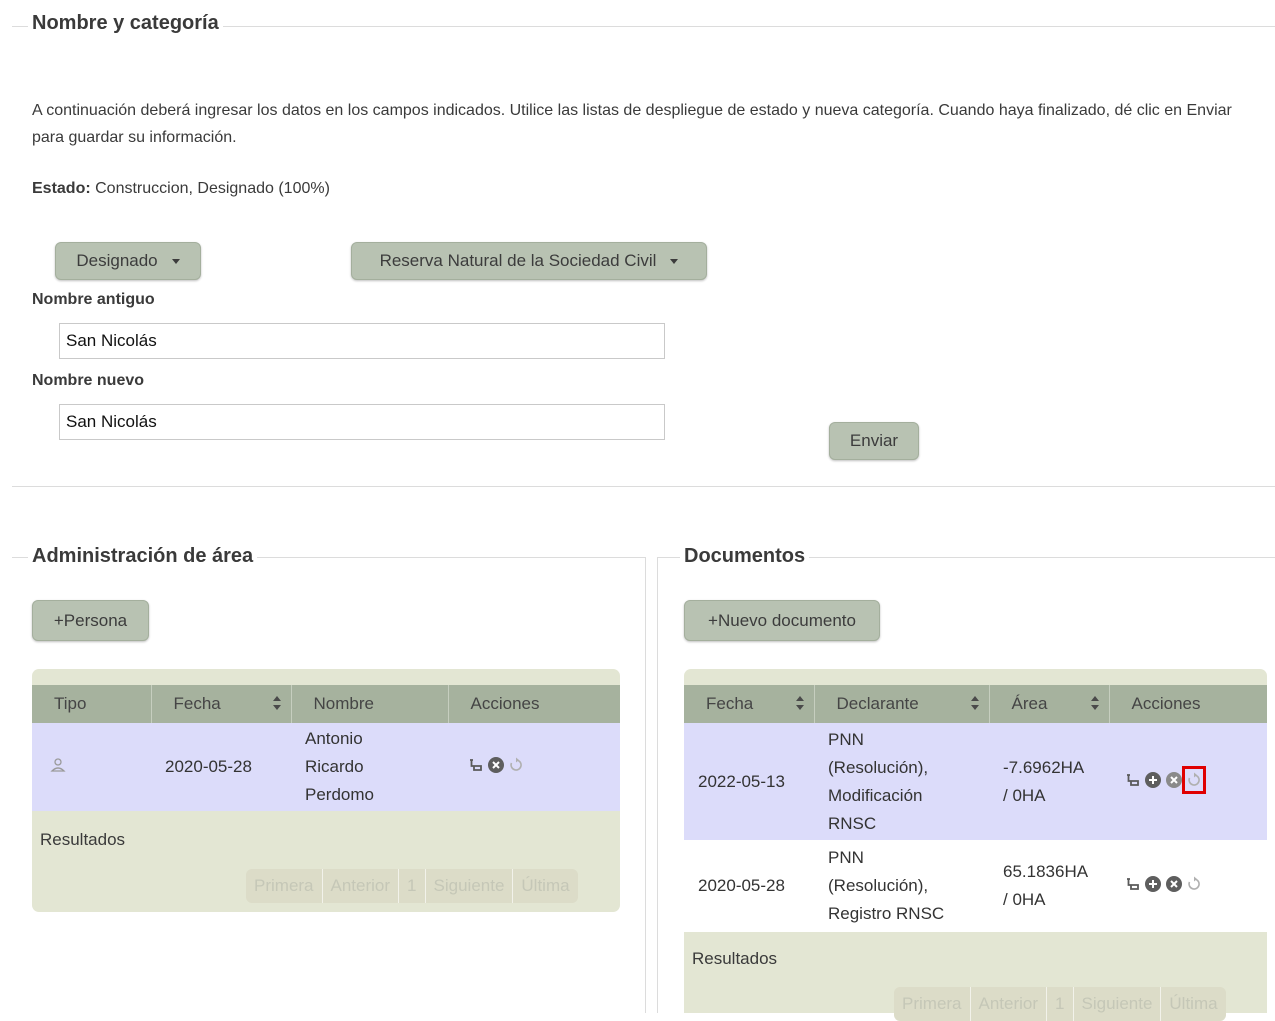 The width and height of the screenshot is (1275, 1021). What do you see at coordinates (90, 620) in the screenshot?
I see `add-person-button: +Persona` at bounding box center [90, 620].